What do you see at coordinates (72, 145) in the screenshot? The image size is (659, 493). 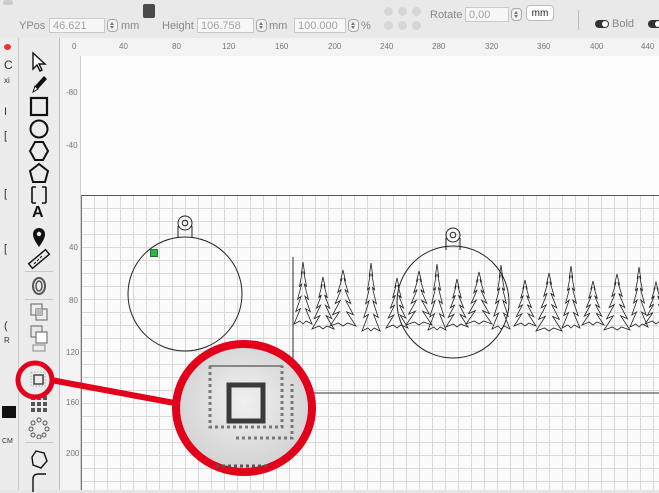 I see `ruler-tick-label: -40` at bounding box center [72, 145].